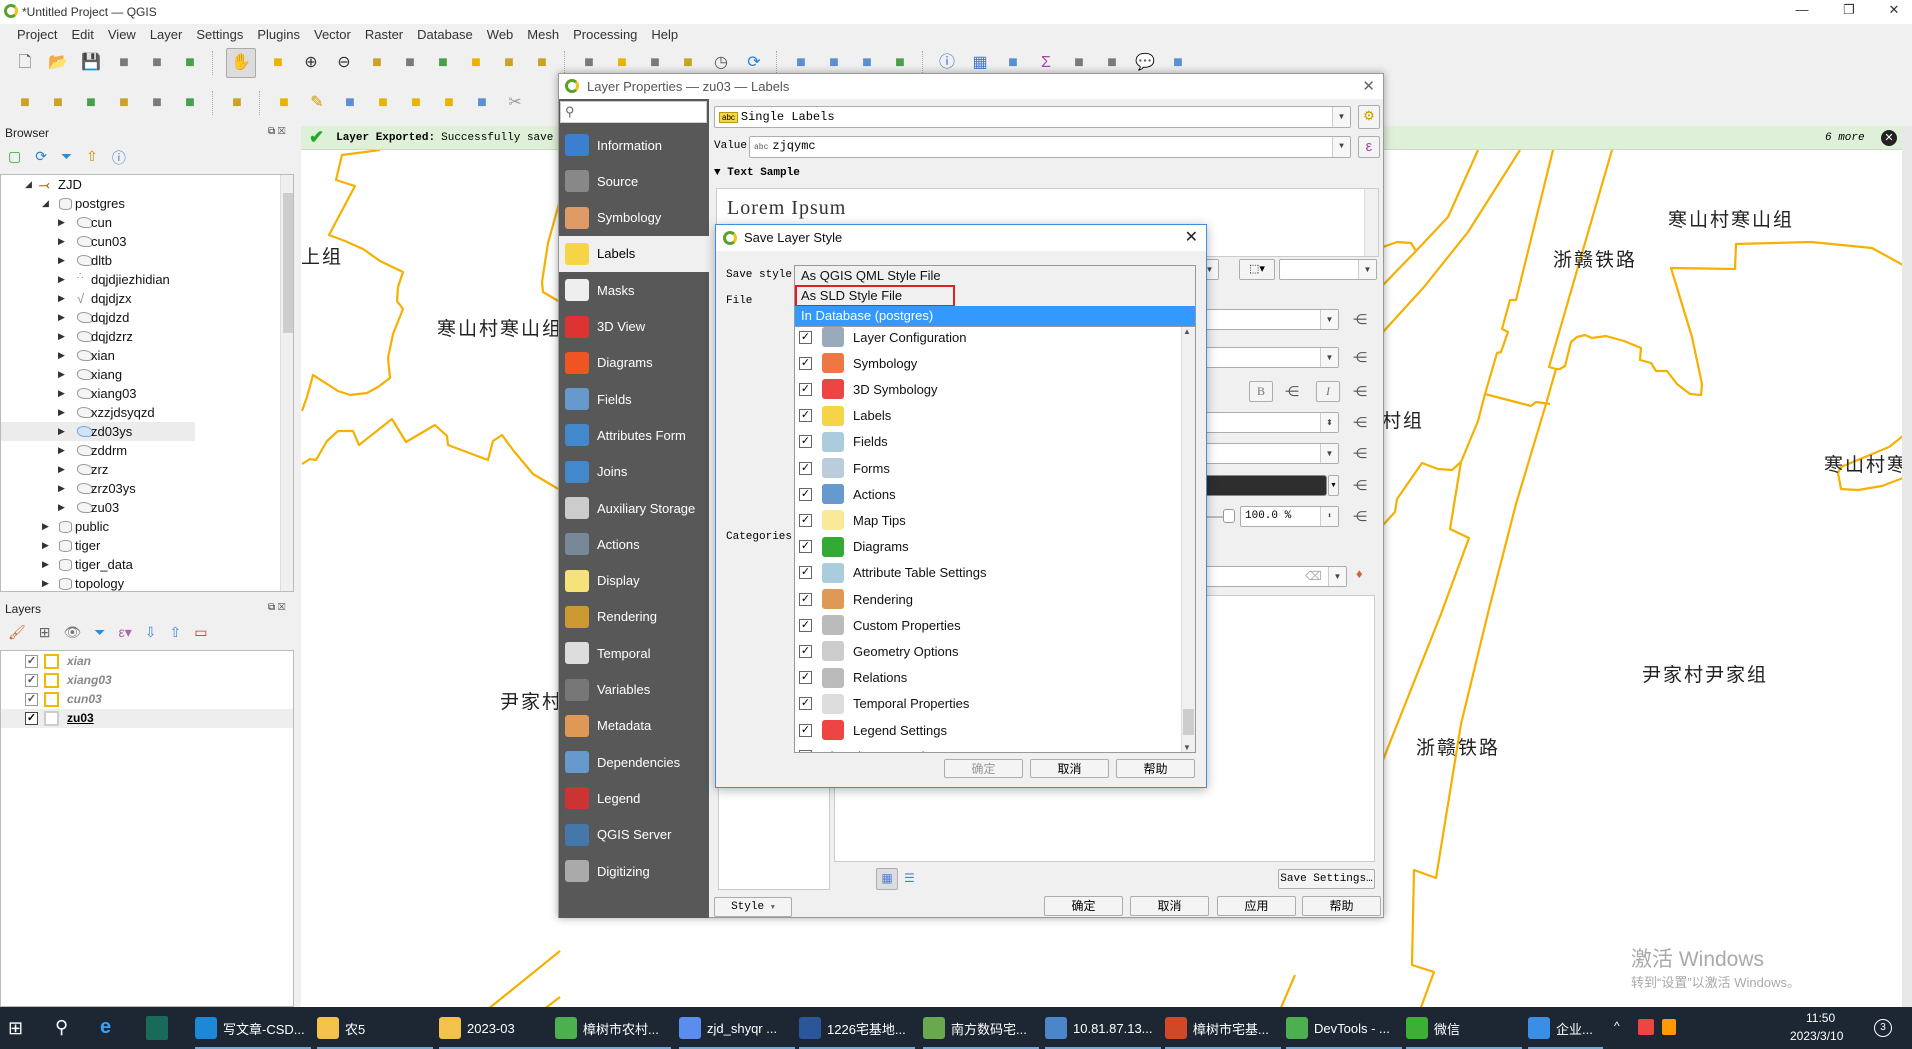 The image size is (1912, 1049). I want to click on text-sample-scrollbar, so click(1371, 222).